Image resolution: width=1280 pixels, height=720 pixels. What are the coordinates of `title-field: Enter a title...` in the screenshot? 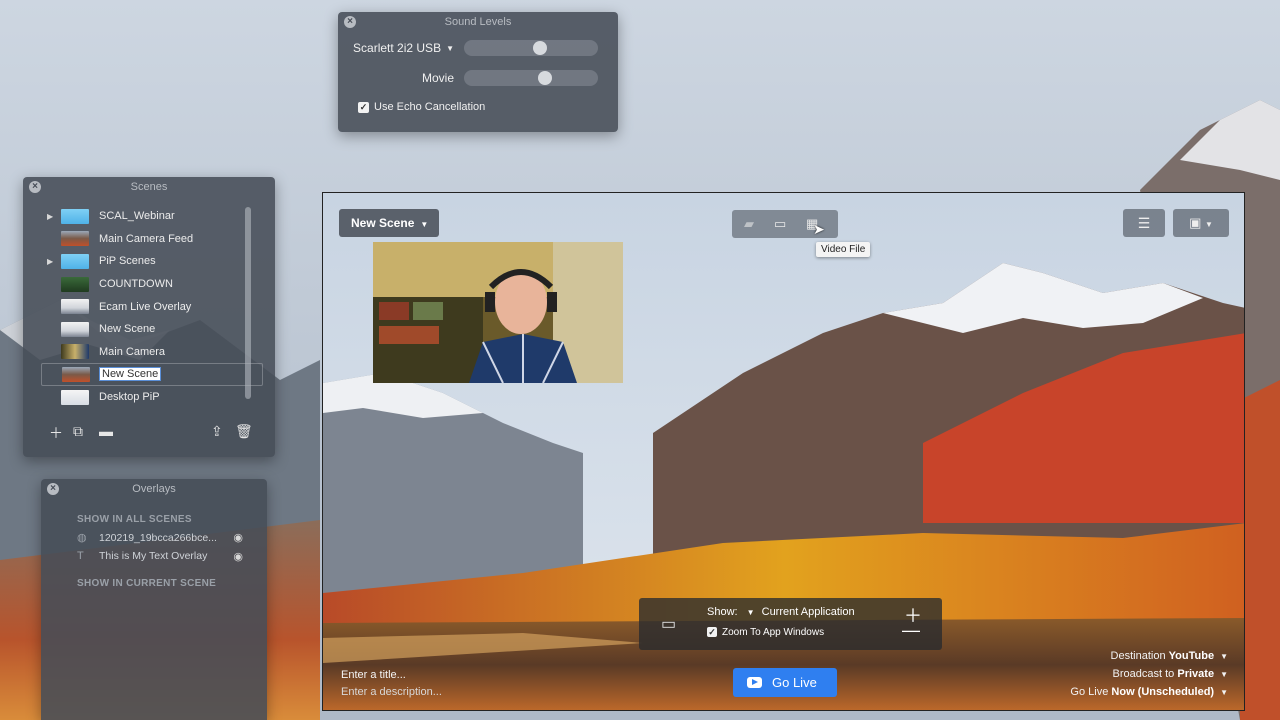 It's located at (373, 675).